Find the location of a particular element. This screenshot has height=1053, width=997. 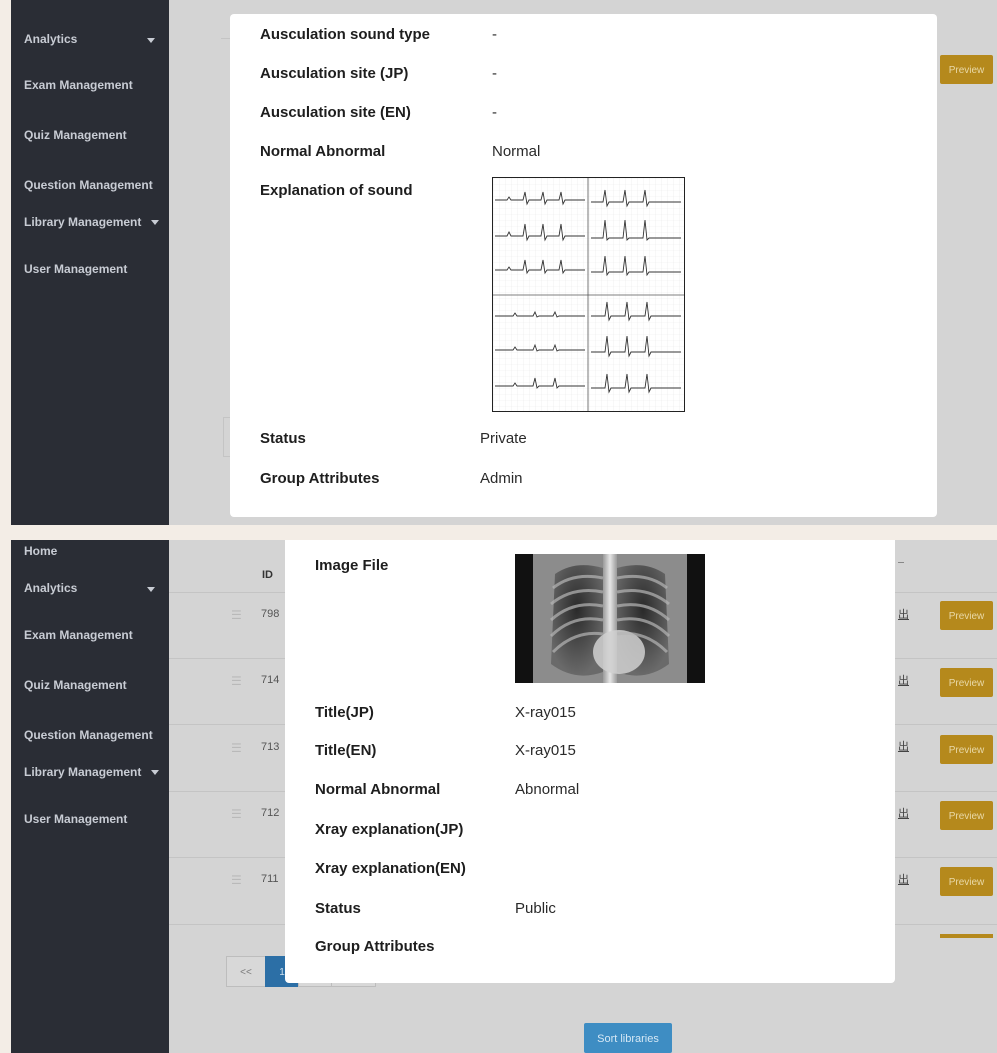

ecg-image is located at coordinates (588, 294).